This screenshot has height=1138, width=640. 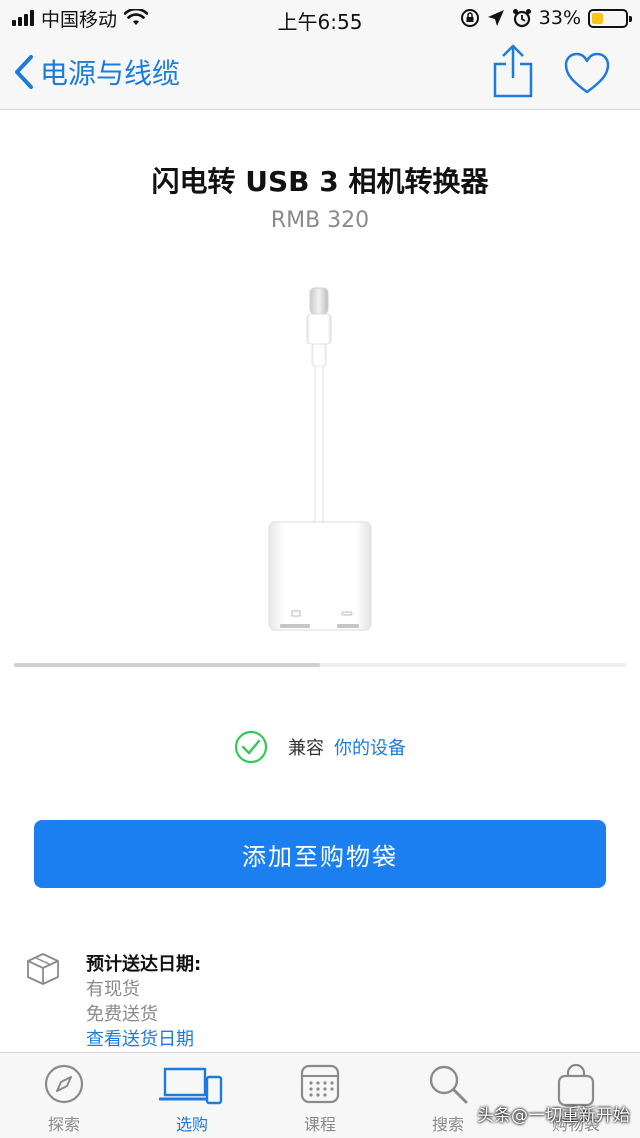 What do you see at coordinates (24, 72) in the screenshot?
I see `chevron-left-icon` at bounding box center [24, 72].